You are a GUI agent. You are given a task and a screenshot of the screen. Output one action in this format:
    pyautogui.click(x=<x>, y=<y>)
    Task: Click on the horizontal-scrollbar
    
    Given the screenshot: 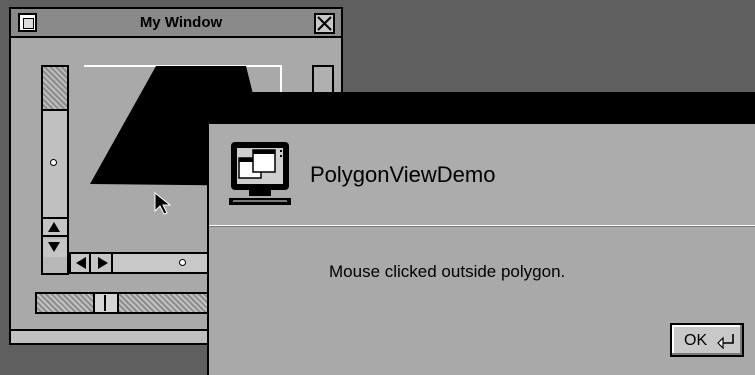 What is the action you would take?
    pyautogui.click(x=149, y=263)
    